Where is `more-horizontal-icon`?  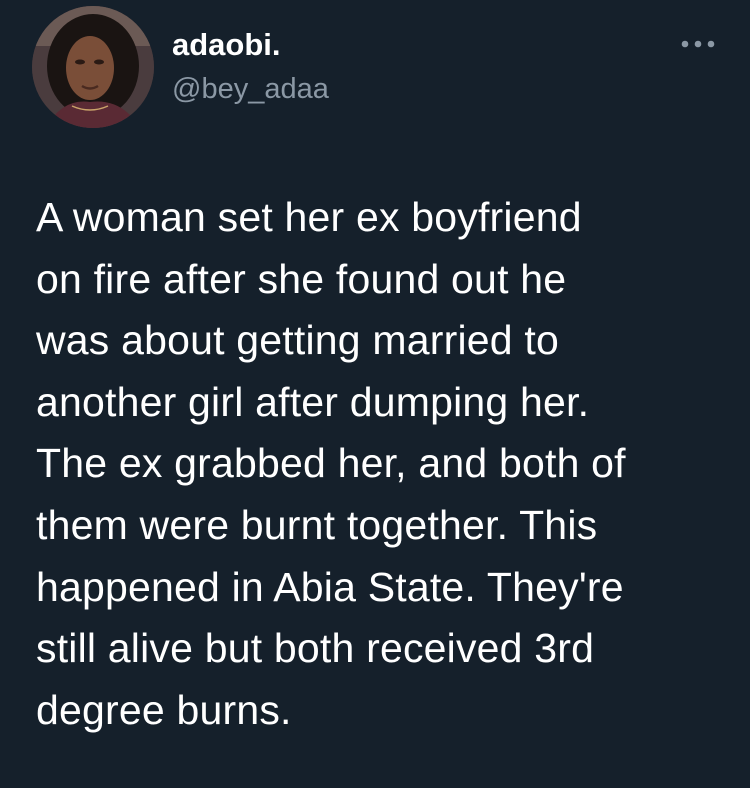 more-horizontal-icon is located at coordinates (698, 44).